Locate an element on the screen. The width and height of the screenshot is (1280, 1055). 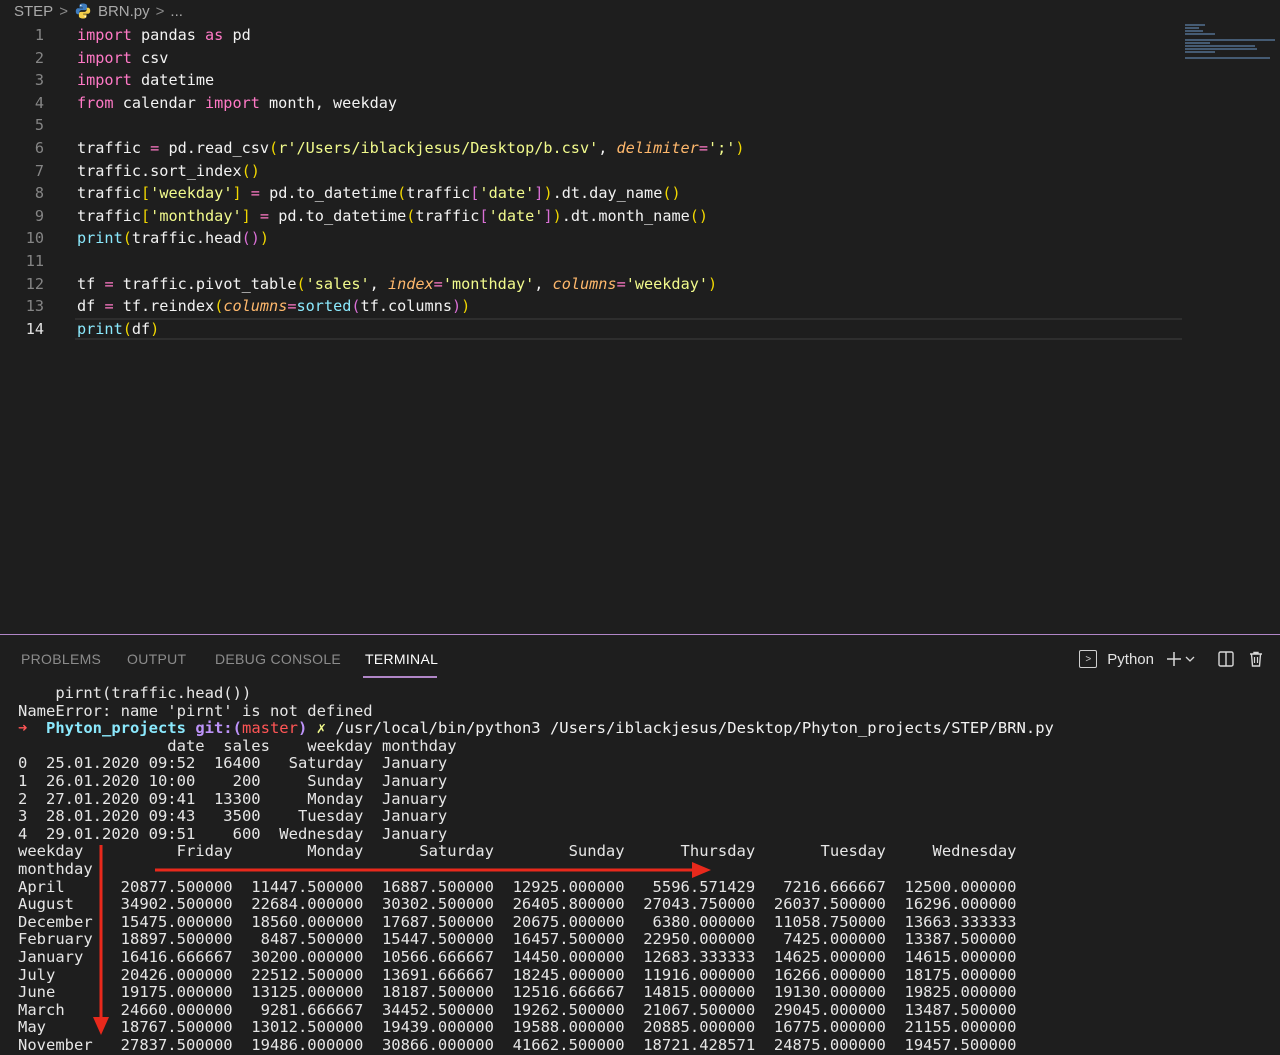
breadcrumb-file: BRN.py is located at coordinates (124, 11).